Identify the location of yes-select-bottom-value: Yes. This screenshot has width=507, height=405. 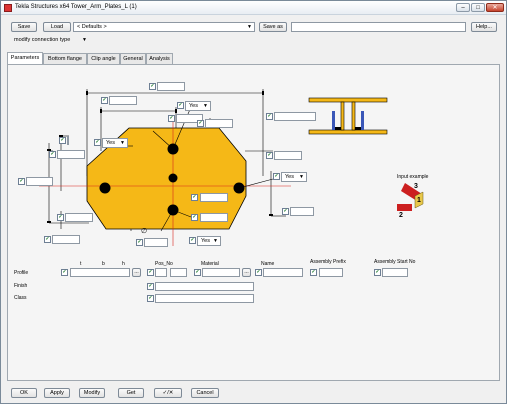
(205, 241).